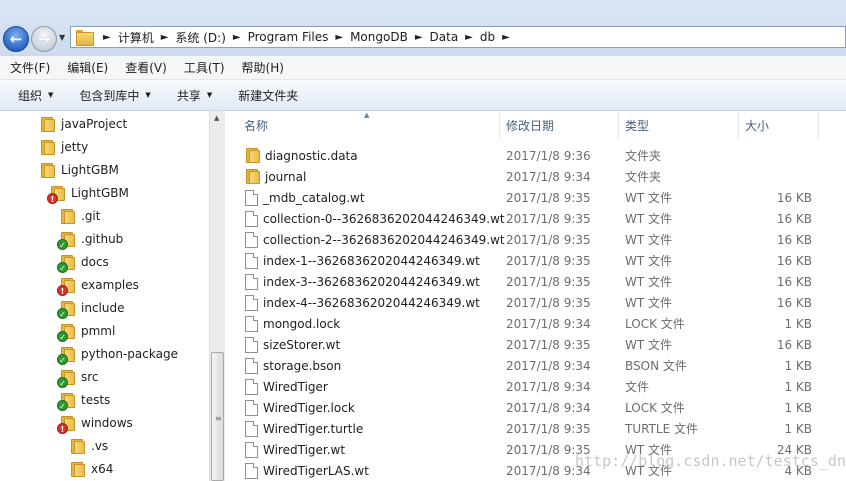 This screenshot has width=846, height=481. What do you see at coordinates (200, 37) in the screenshot?
I see `breadcrumb-drive: 系统 (D:)` at bounding box center [200, 37].